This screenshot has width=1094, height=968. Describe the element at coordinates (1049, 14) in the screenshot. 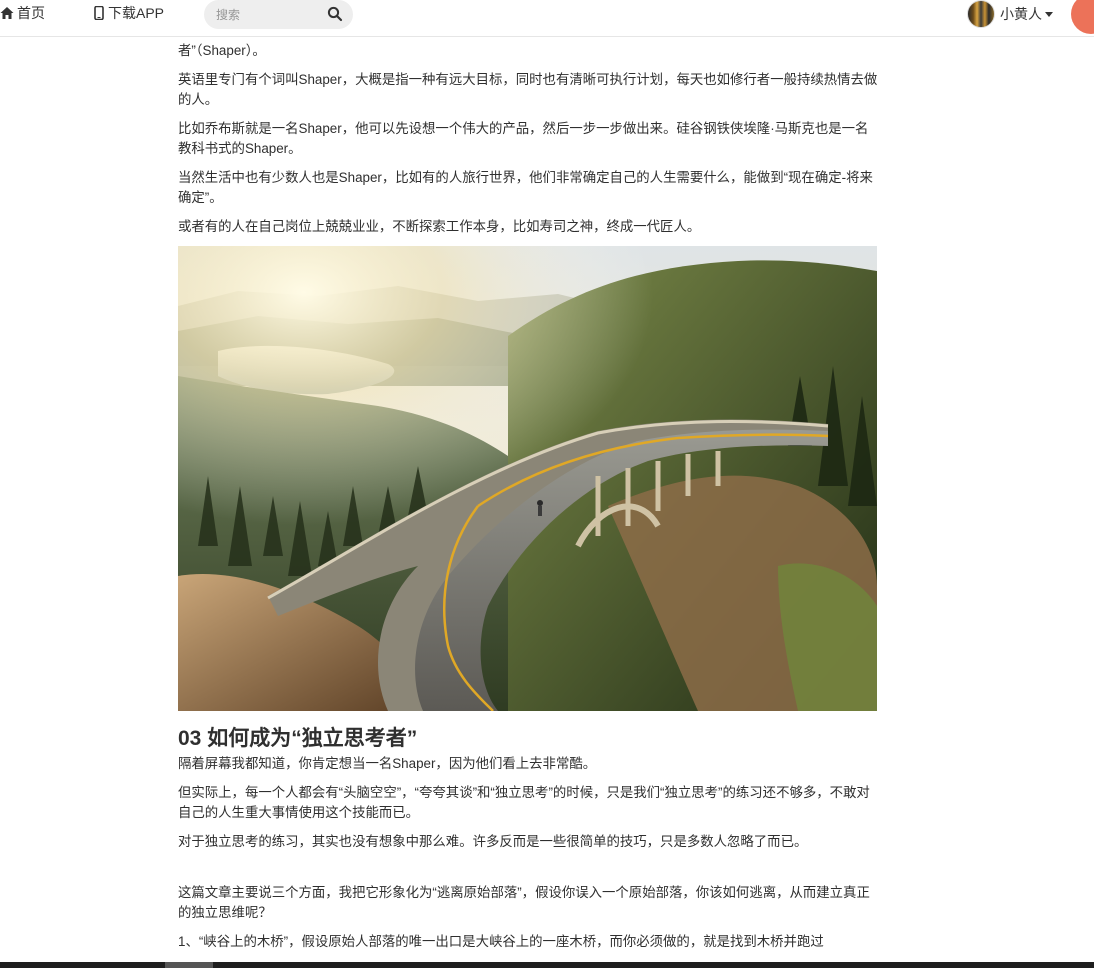

I see `caret-down-icon` at that location.